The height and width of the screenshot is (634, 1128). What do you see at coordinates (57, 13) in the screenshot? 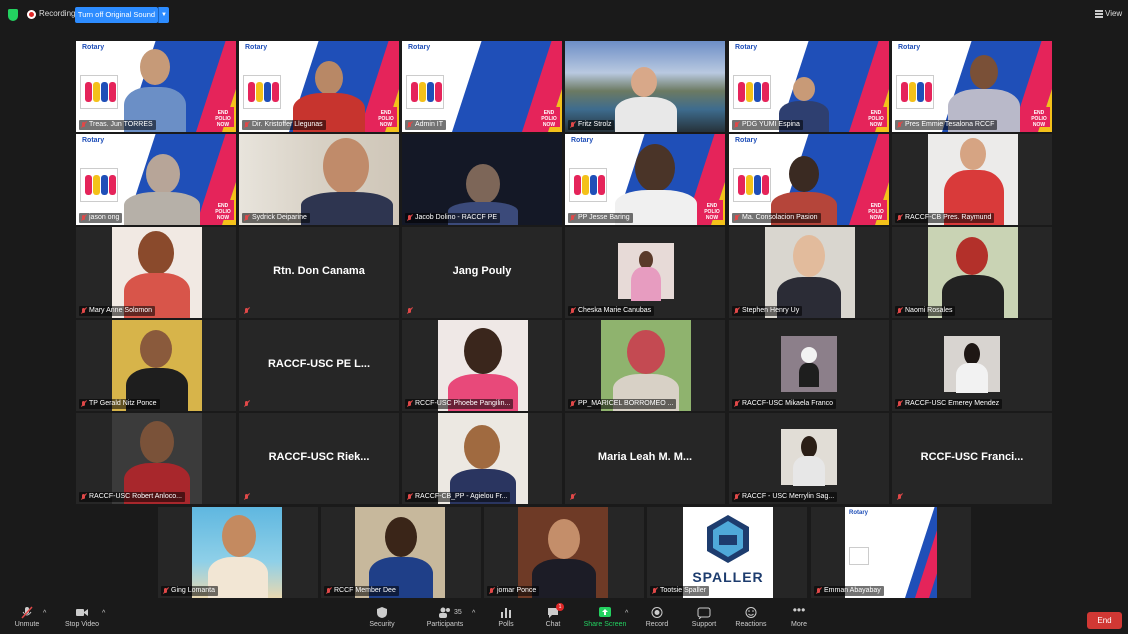
I see `recording-label: Recording` at bounding box center [57, 13].